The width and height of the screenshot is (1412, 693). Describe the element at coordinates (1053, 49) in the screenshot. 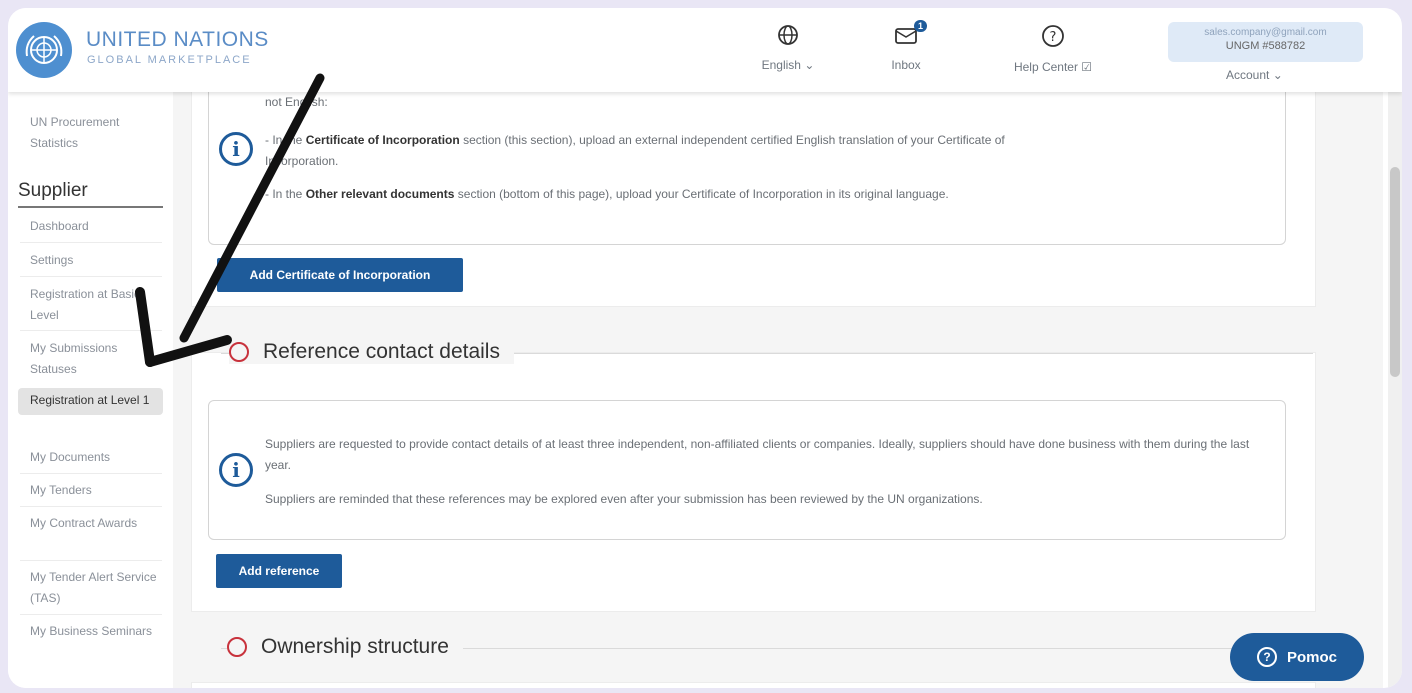

I see `help-center-link: ? Help Center ☑` at that location.